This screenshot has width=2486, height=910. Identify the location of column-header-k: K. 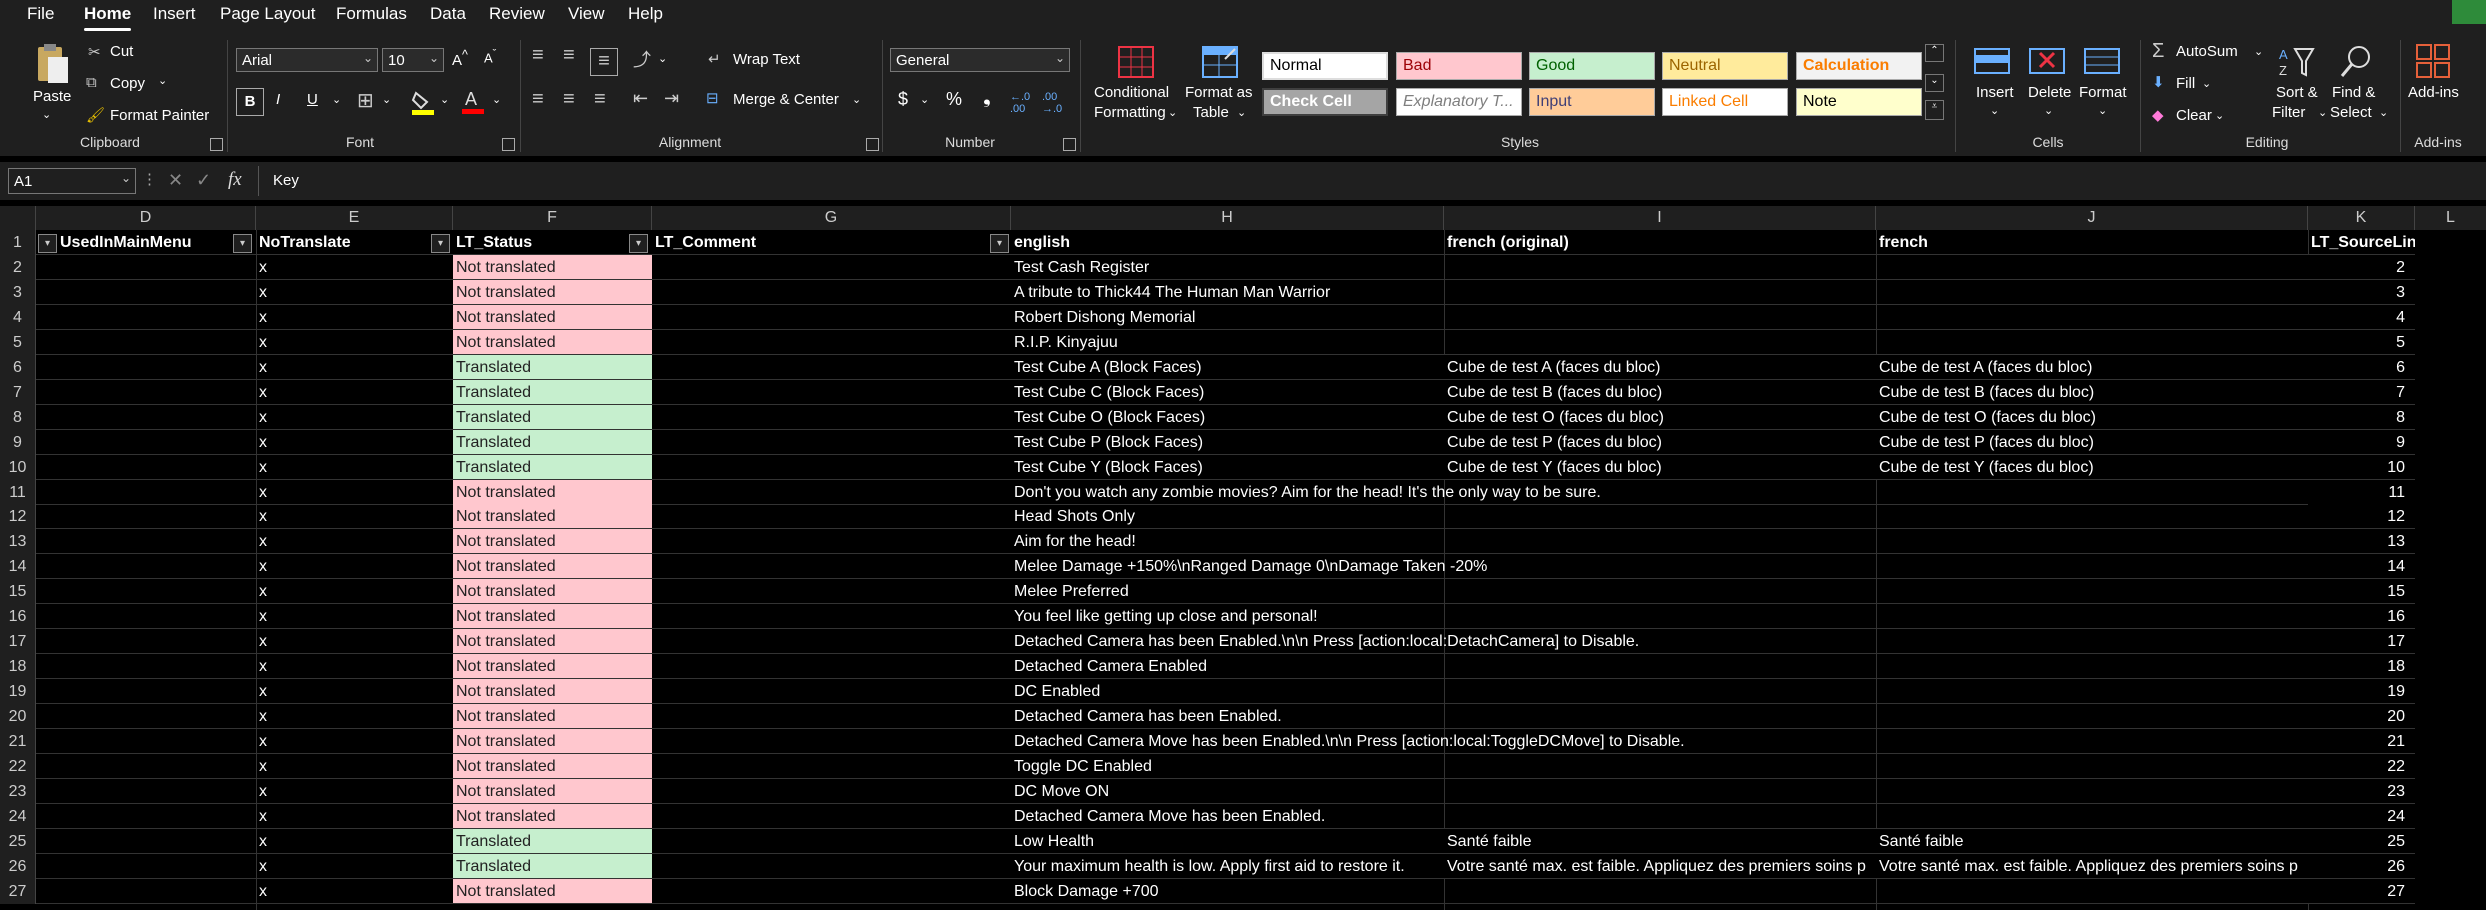
(2361, 218).